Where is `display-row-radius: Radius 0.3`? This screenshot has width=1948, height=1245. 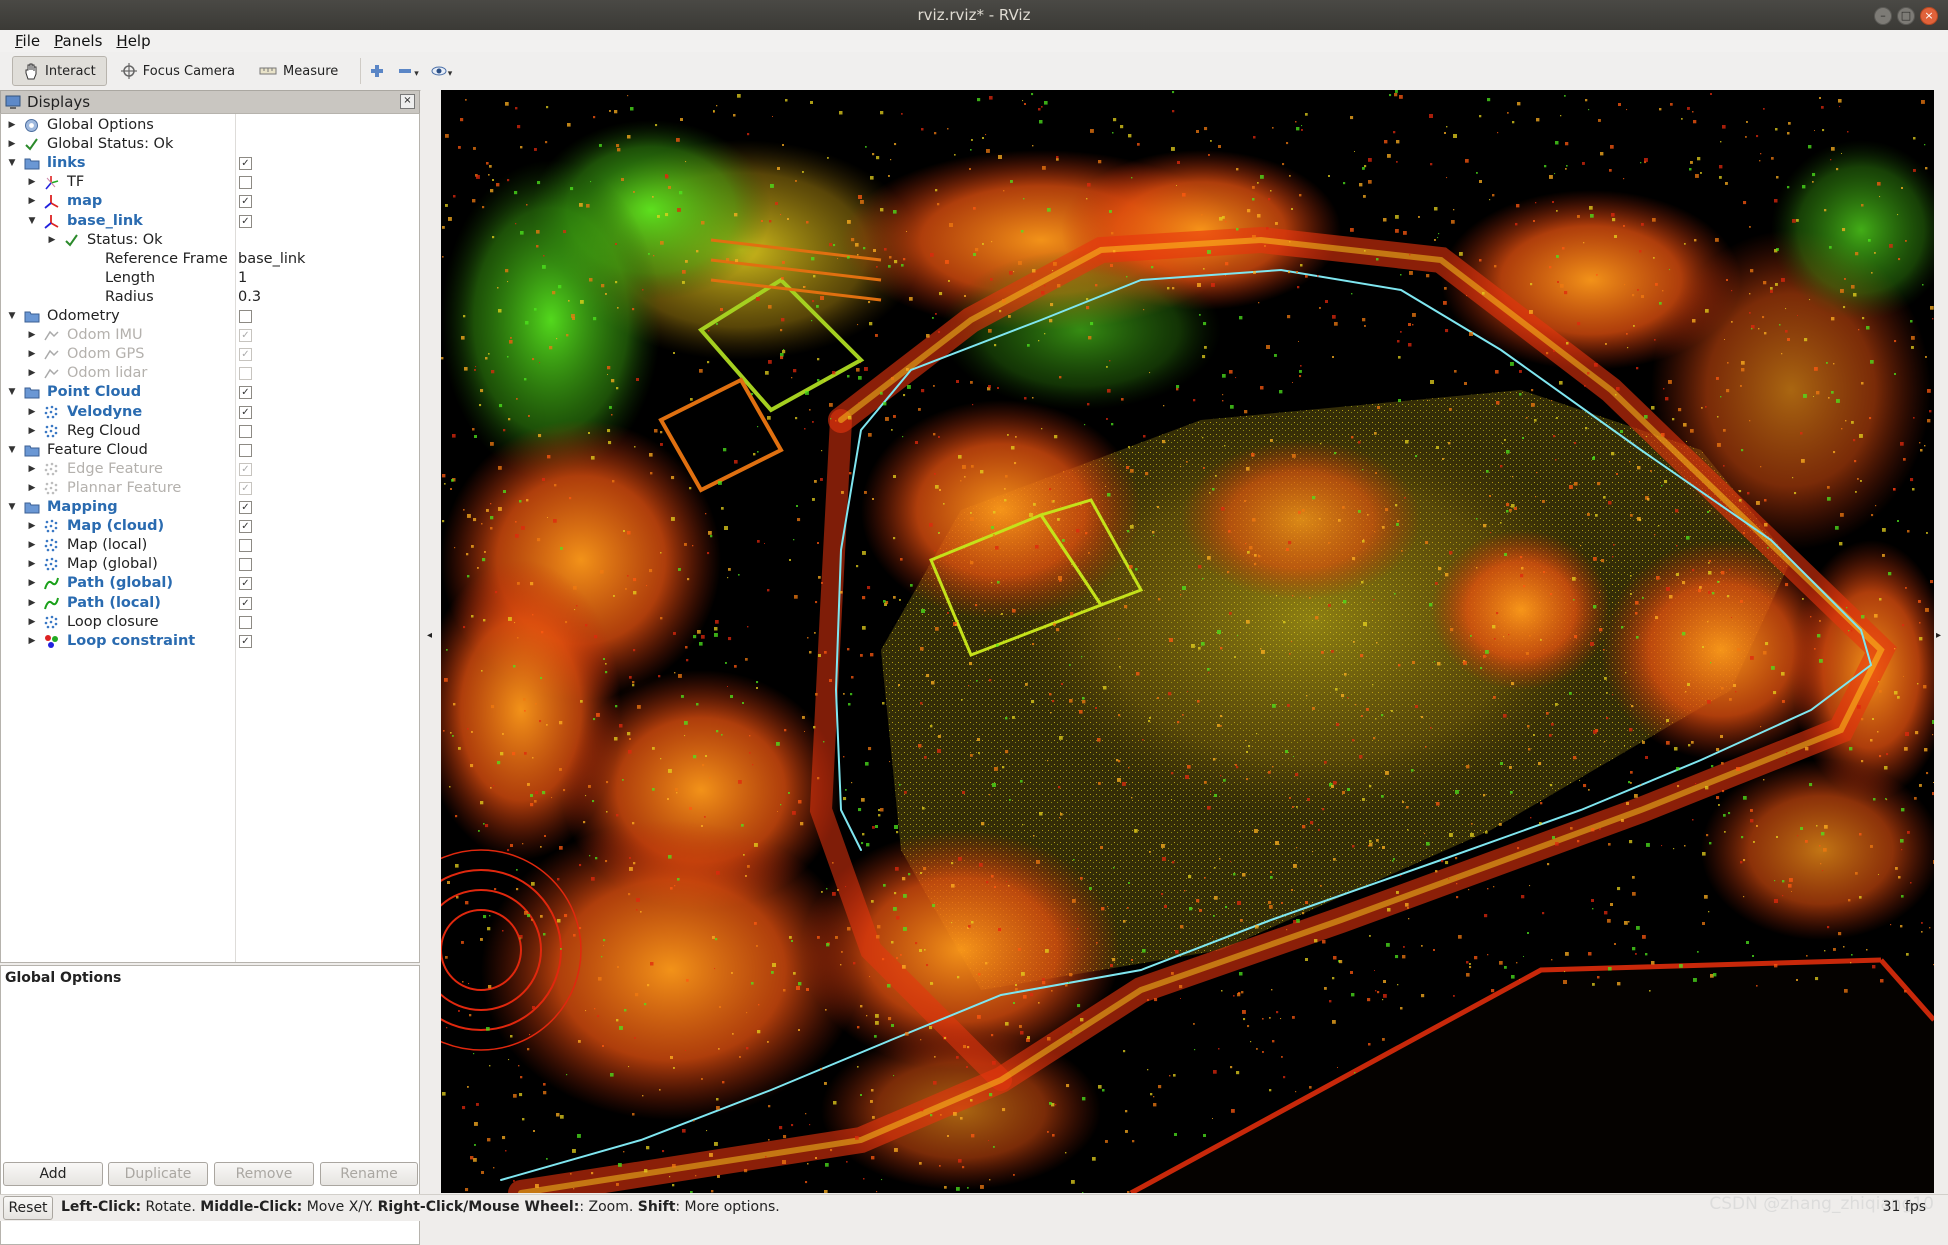
display-row-radius: Radius 0.3 is located at coordinates (210, 297).